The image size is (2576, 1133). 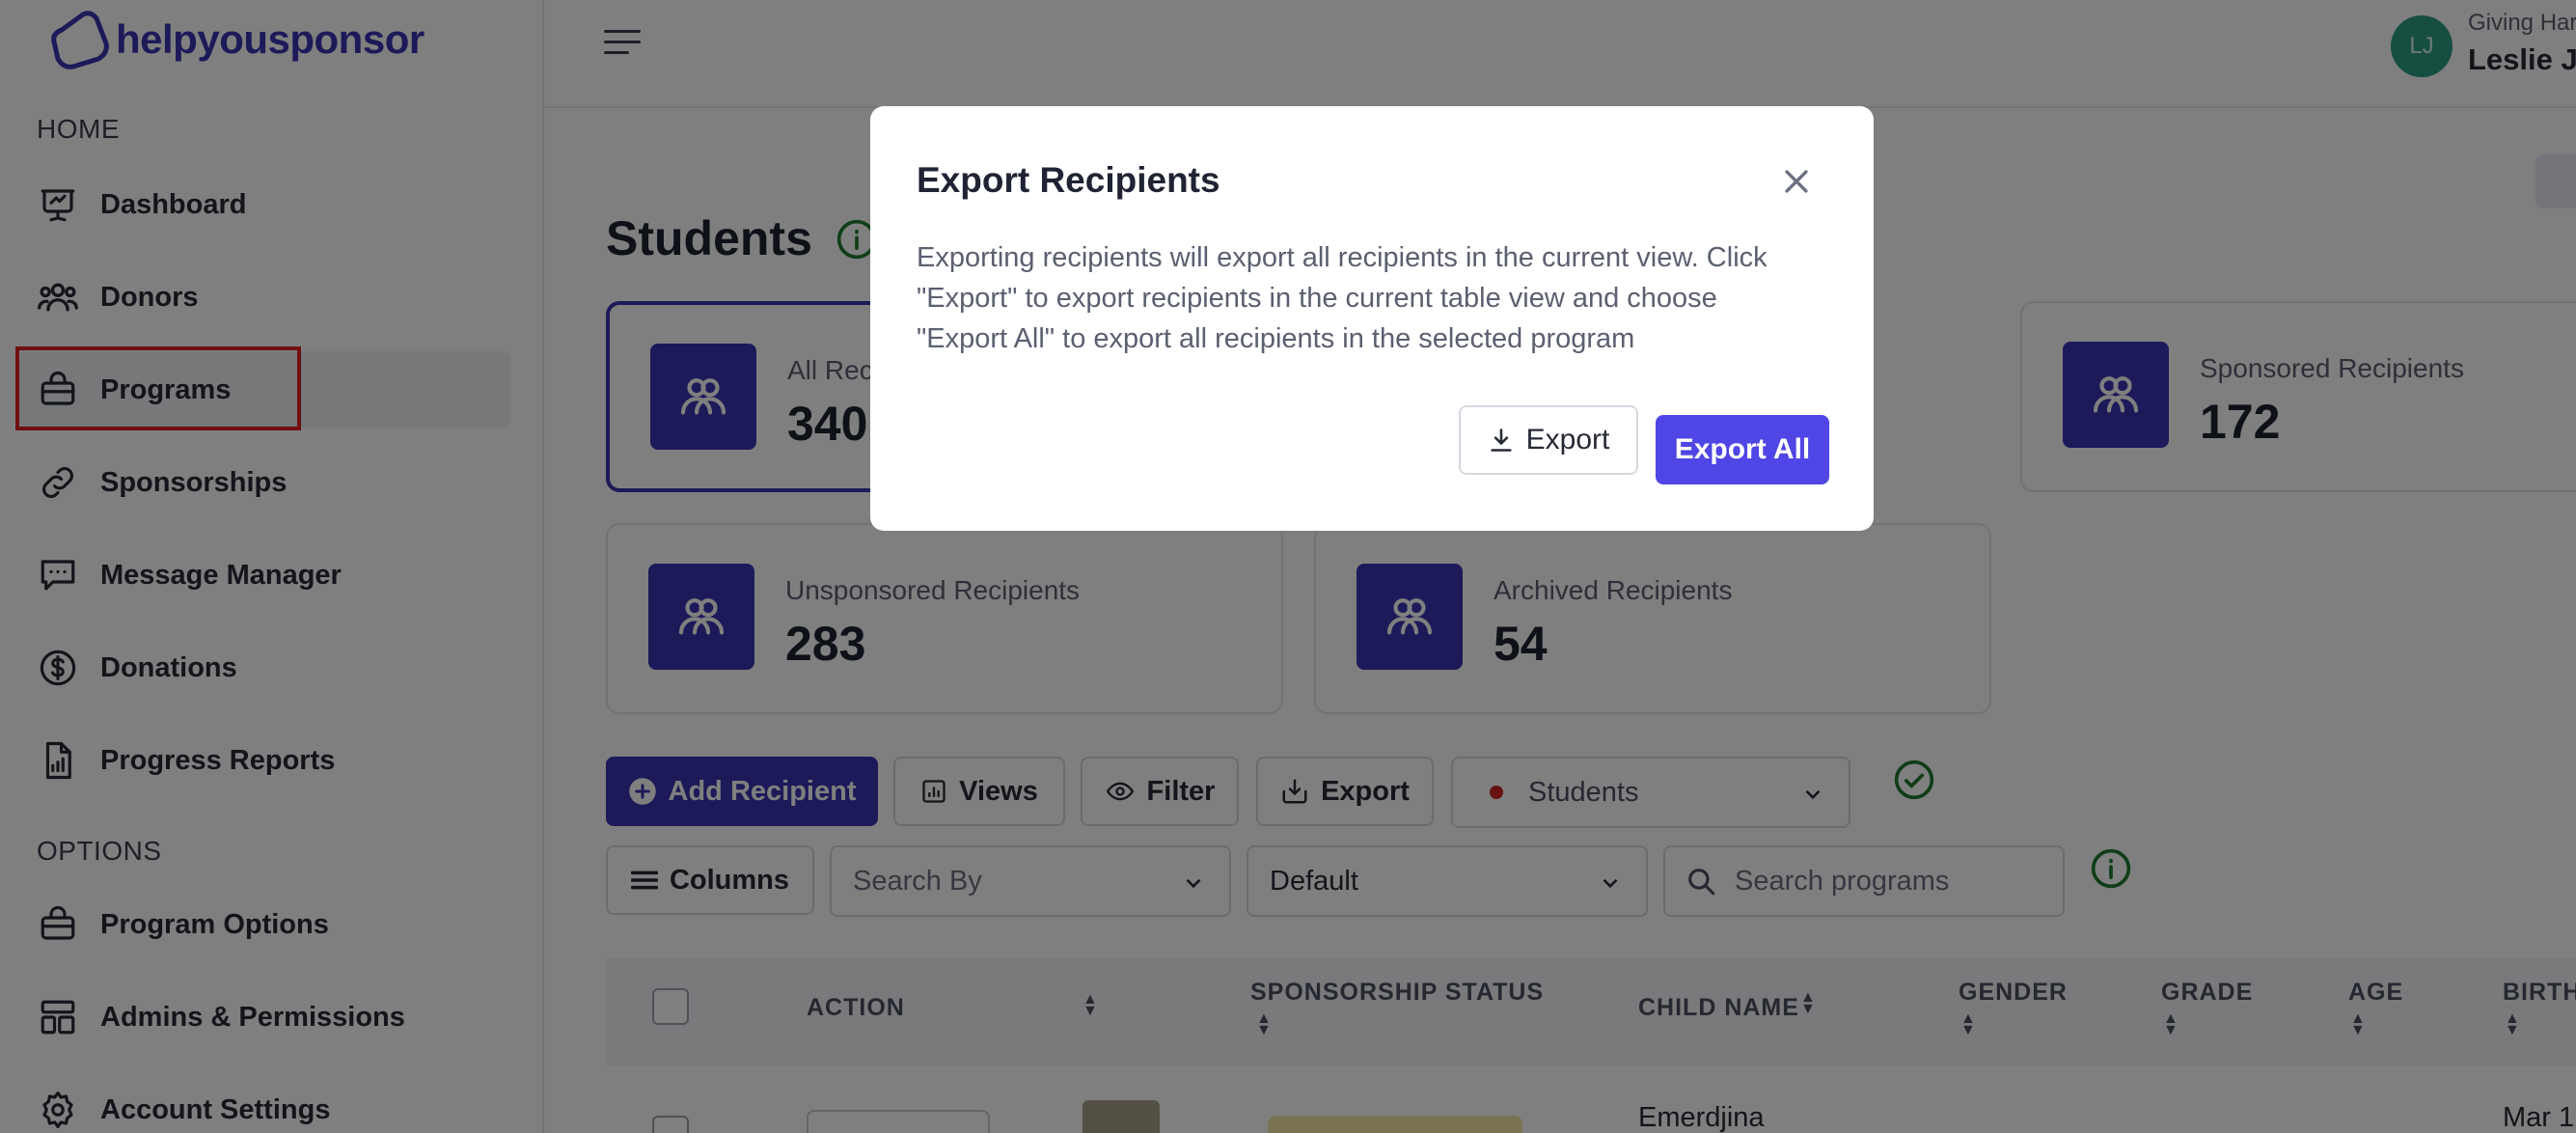 What do you see at coordinates (1501, 440) in the screenshot?
I see `download-icon` at bounding box center [1501, 440].